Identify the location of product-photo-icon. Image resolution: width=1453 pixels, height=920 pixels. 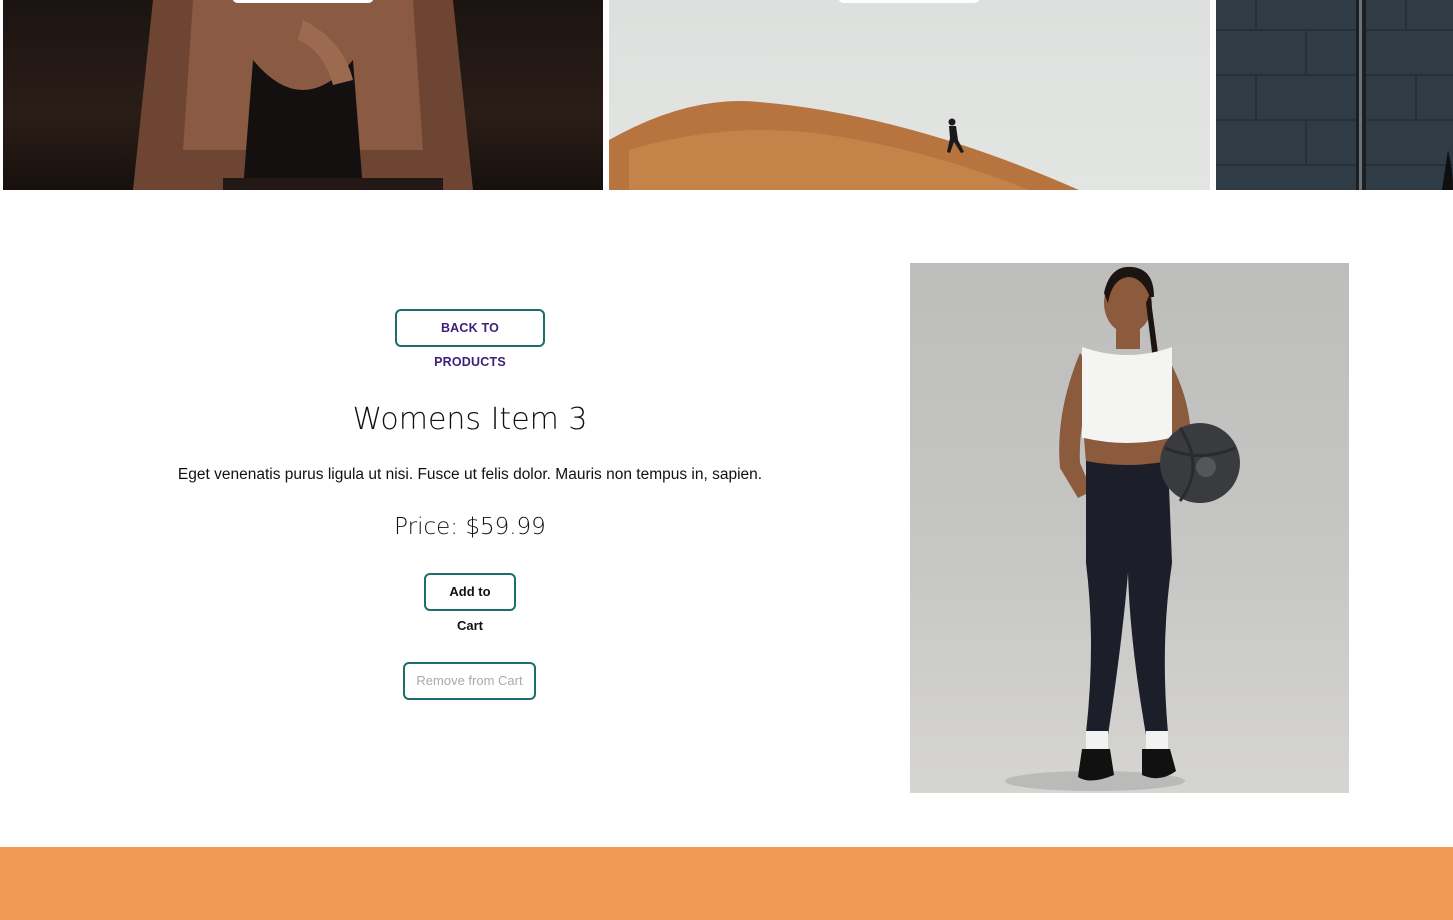
(1122, 528).